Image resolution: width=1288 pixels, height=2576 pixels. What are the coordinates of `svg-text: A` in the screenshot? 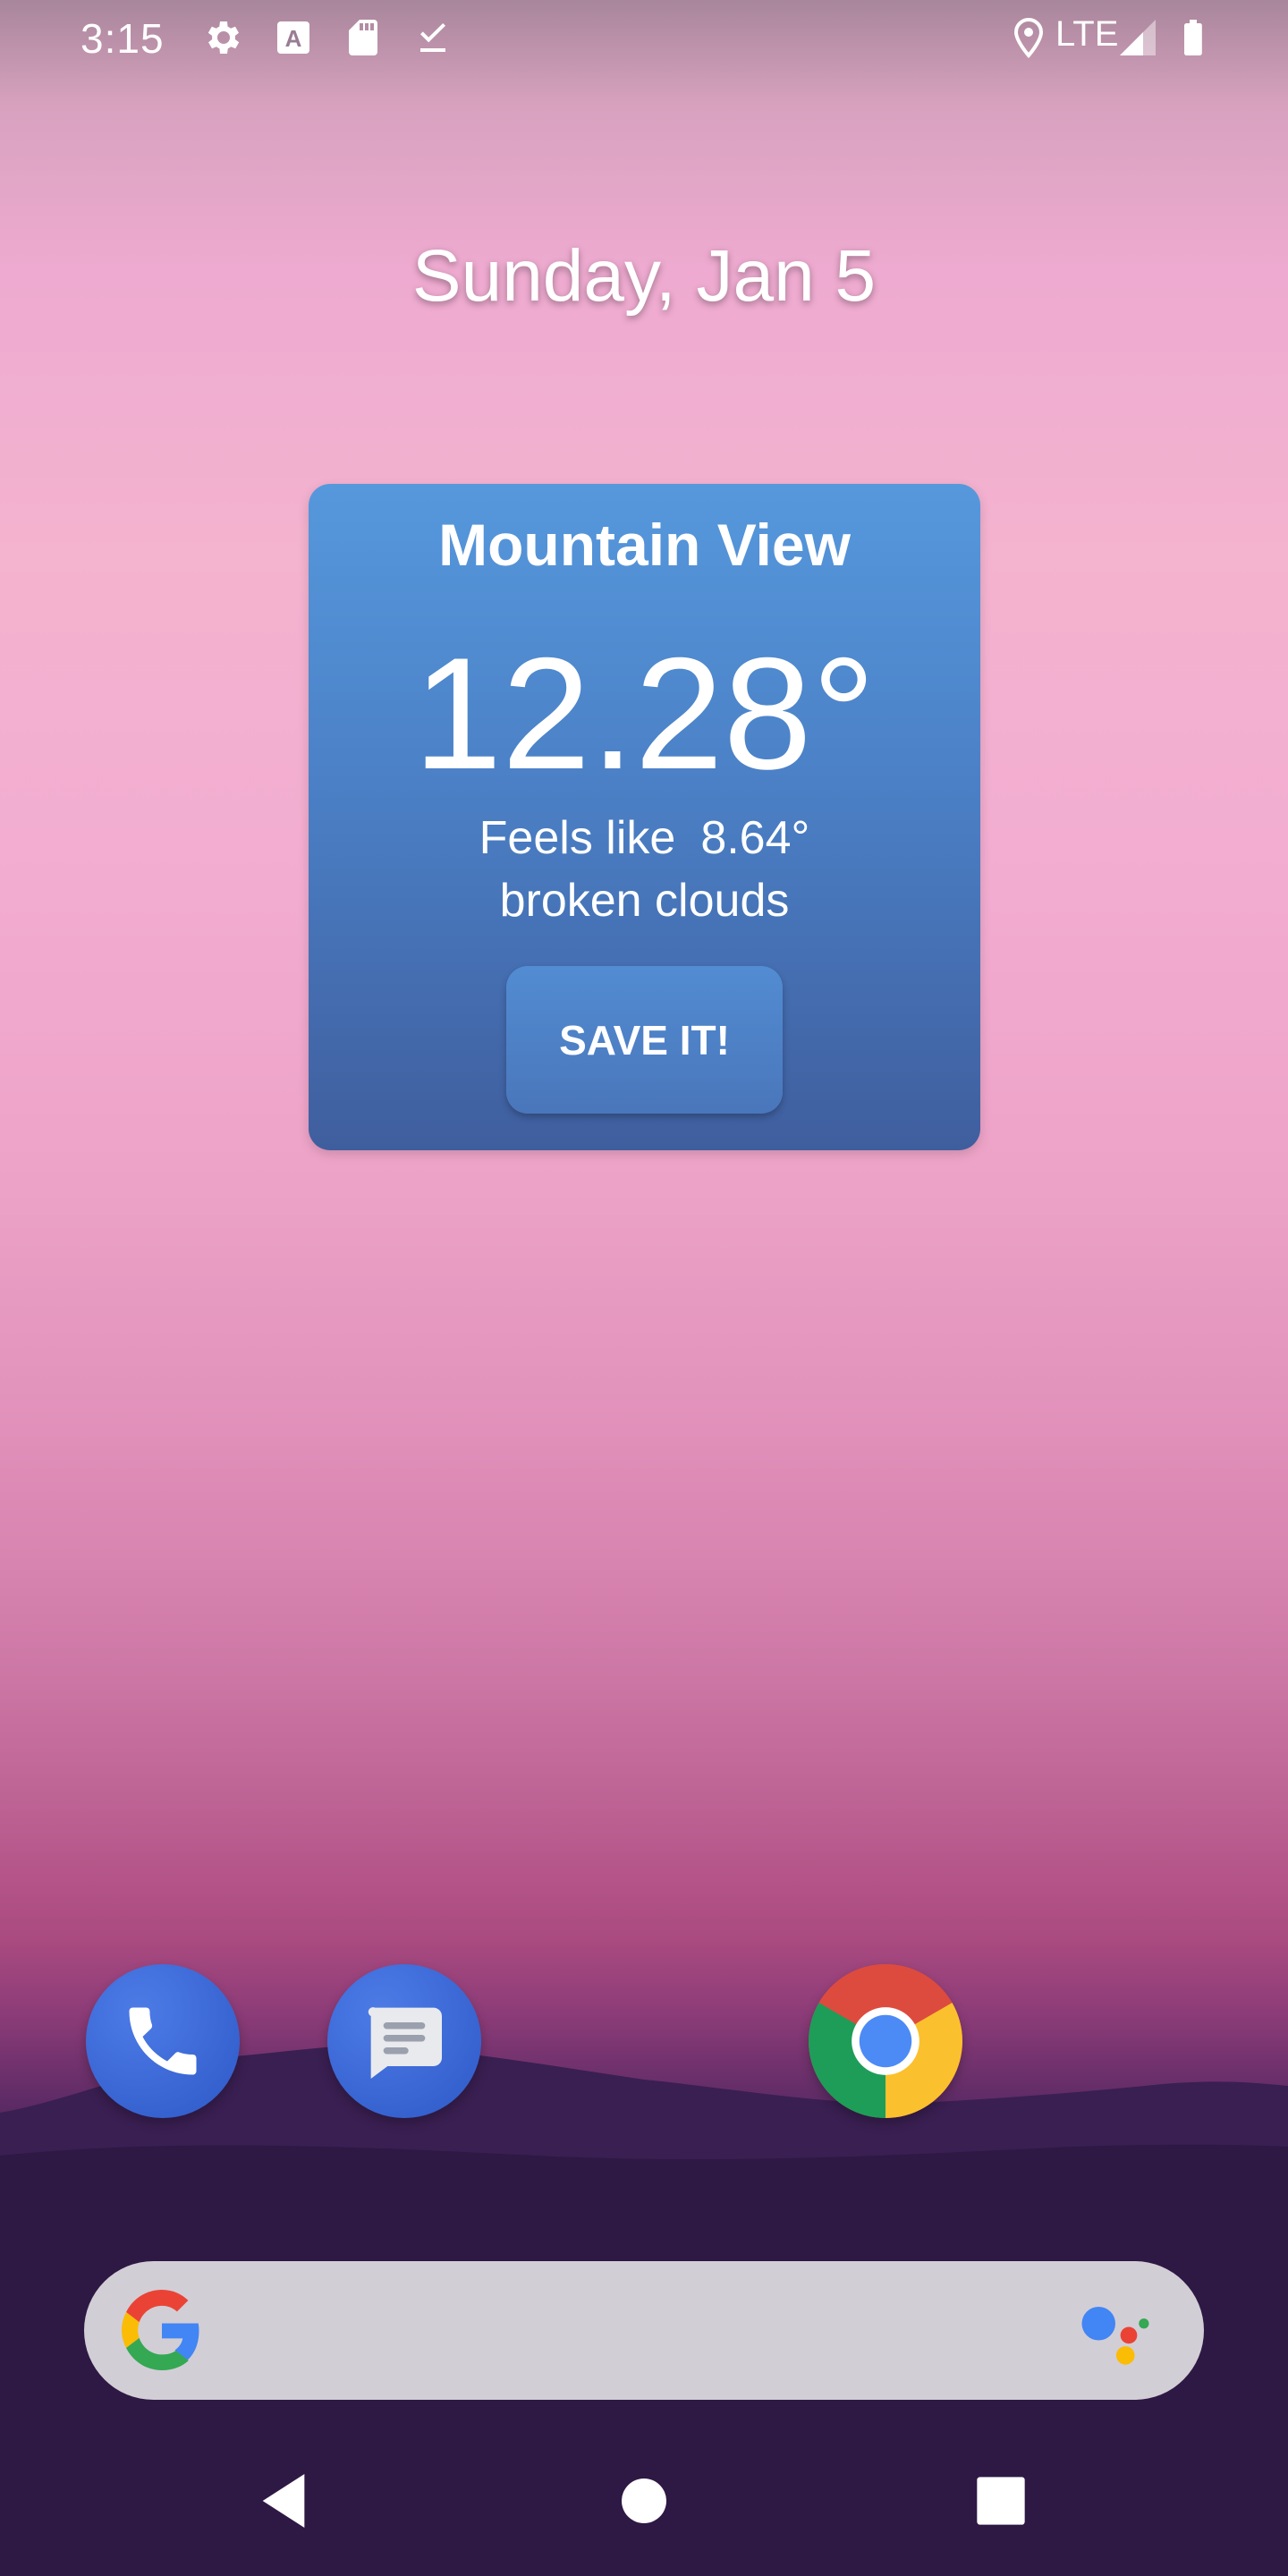 It's located at (293, 38).